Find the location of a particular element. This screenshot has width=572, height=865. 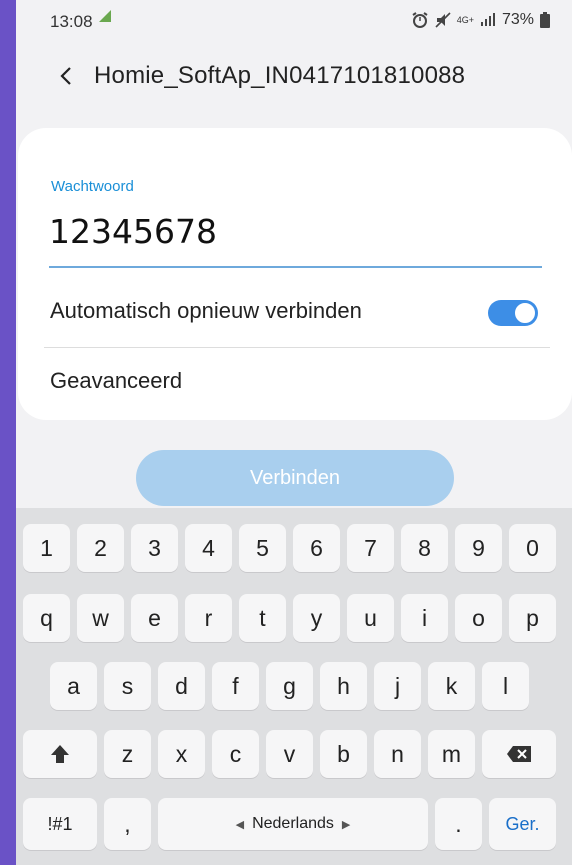

right-arrow-icon: ▶ is located at coordinates (346, 824).